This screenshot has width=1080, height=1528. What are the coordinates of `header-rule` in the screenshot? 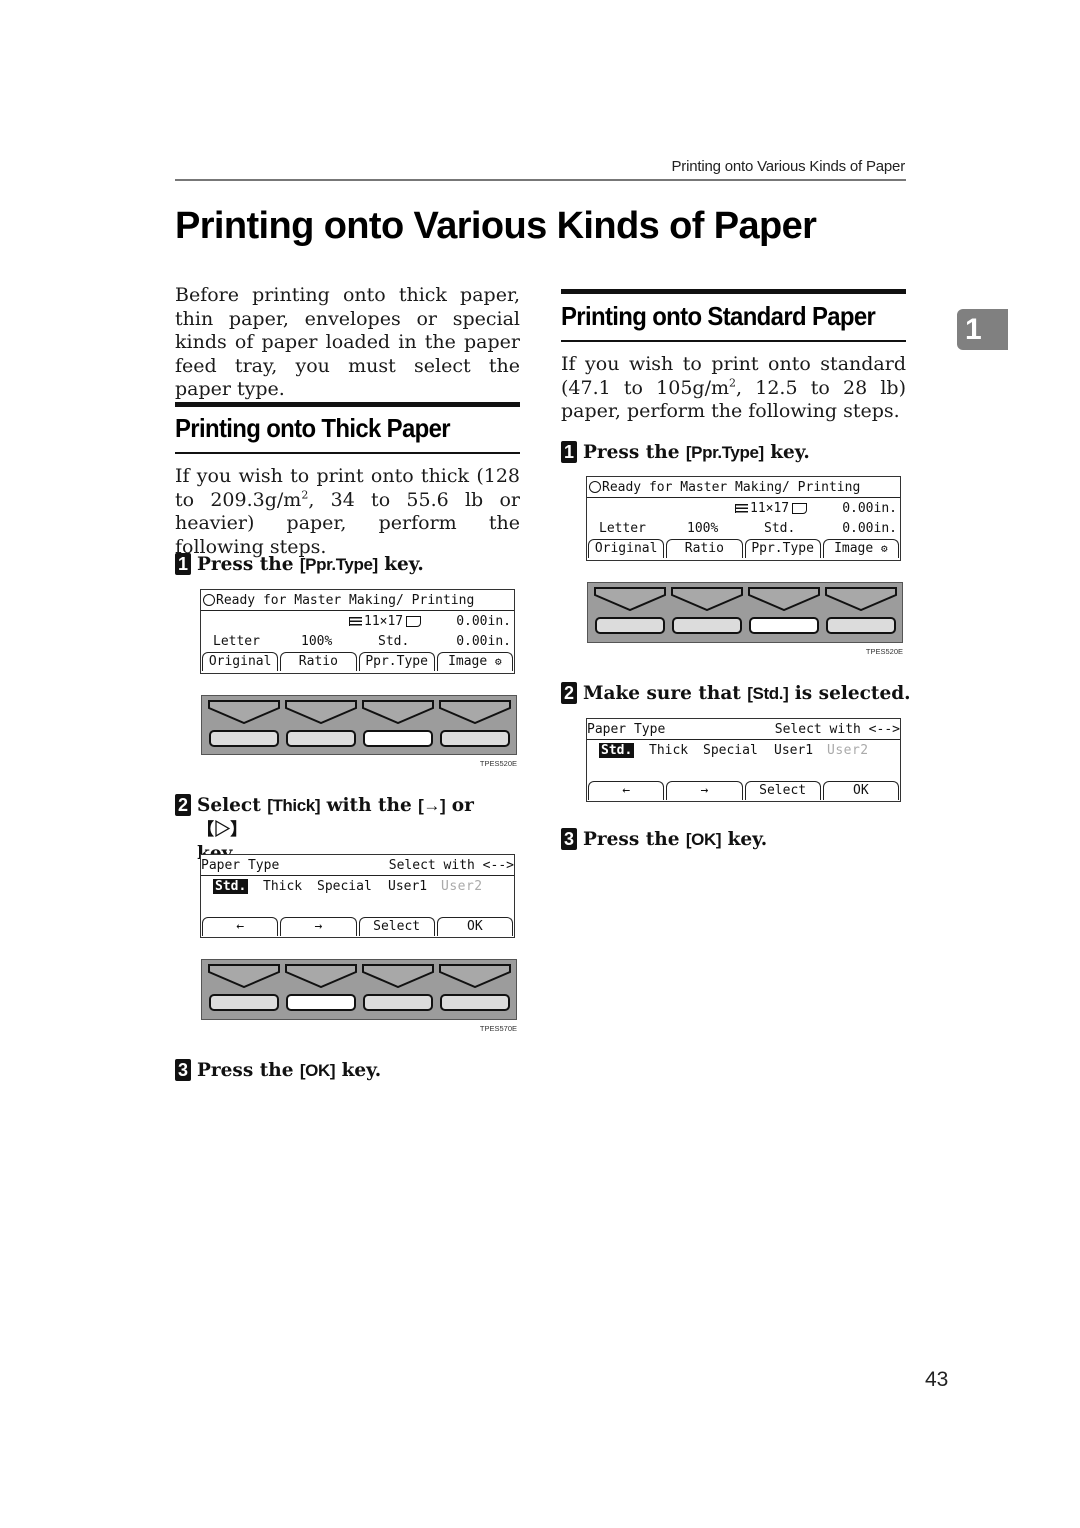 It's located at (540, 180).